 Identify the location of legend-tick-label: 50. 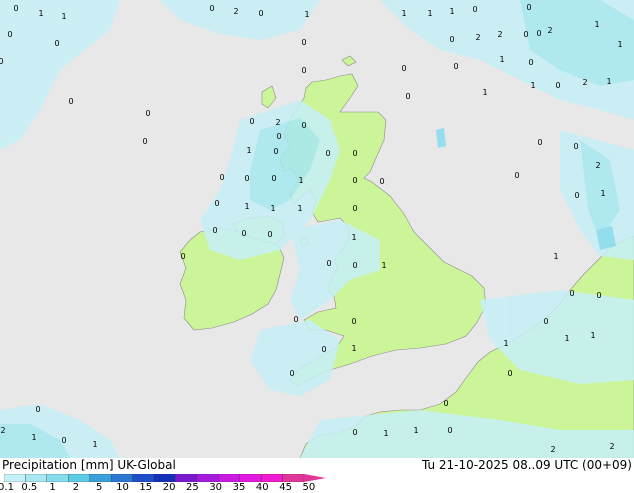
(309, 487).